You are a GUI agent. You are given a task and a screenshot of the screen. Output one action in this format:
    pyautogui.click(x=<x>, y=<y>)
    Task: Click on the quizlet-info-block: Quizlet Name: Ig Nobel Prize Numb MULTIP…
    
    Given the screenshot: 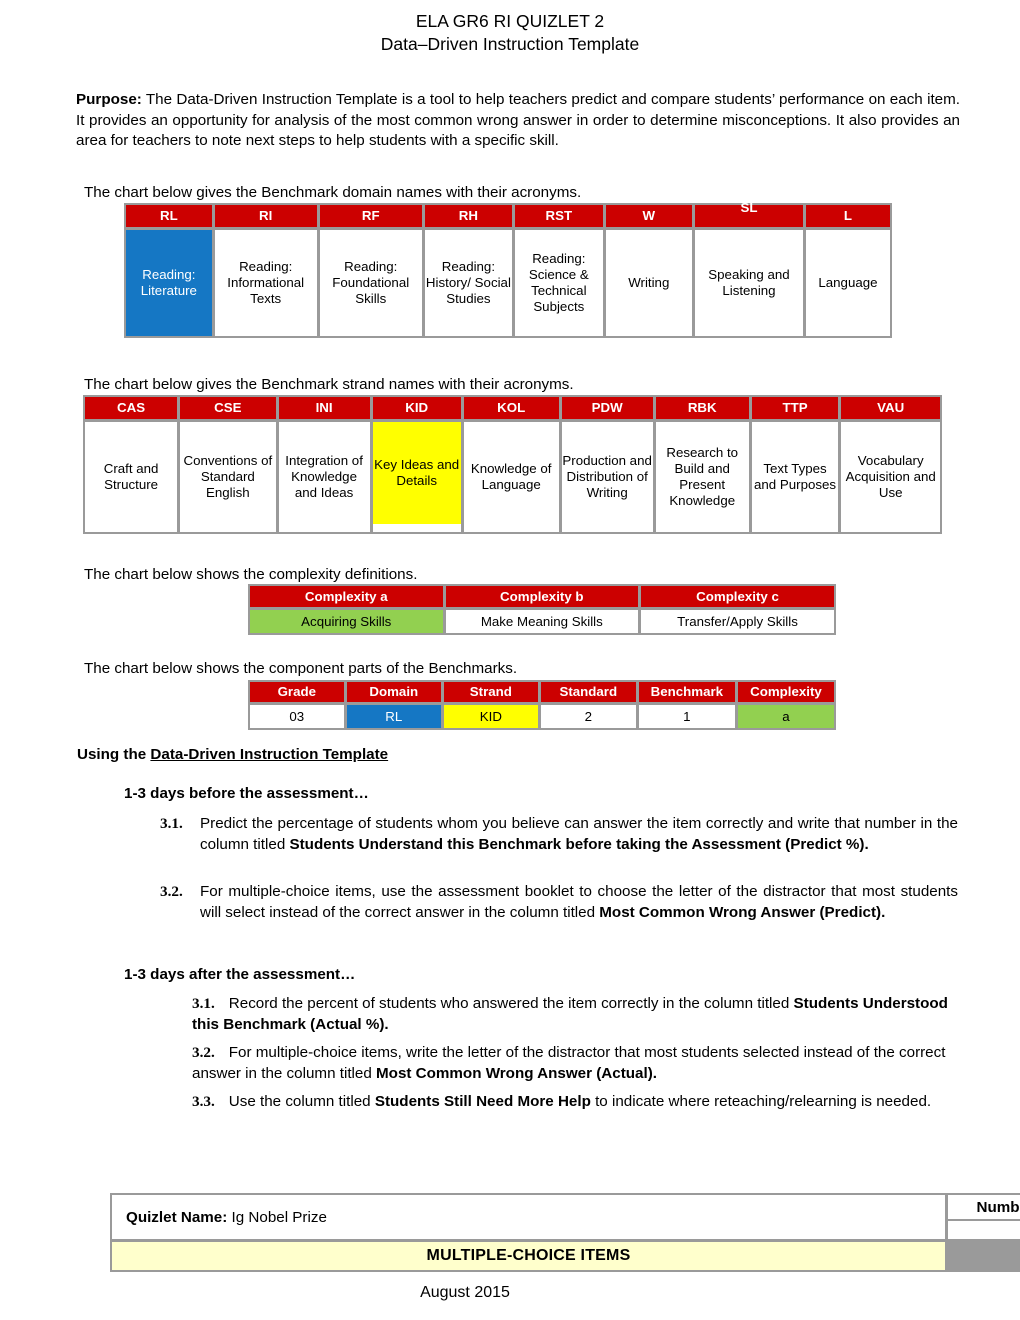 What is the action you would take?
    pyautogui.click(x=565, y=1232)
    